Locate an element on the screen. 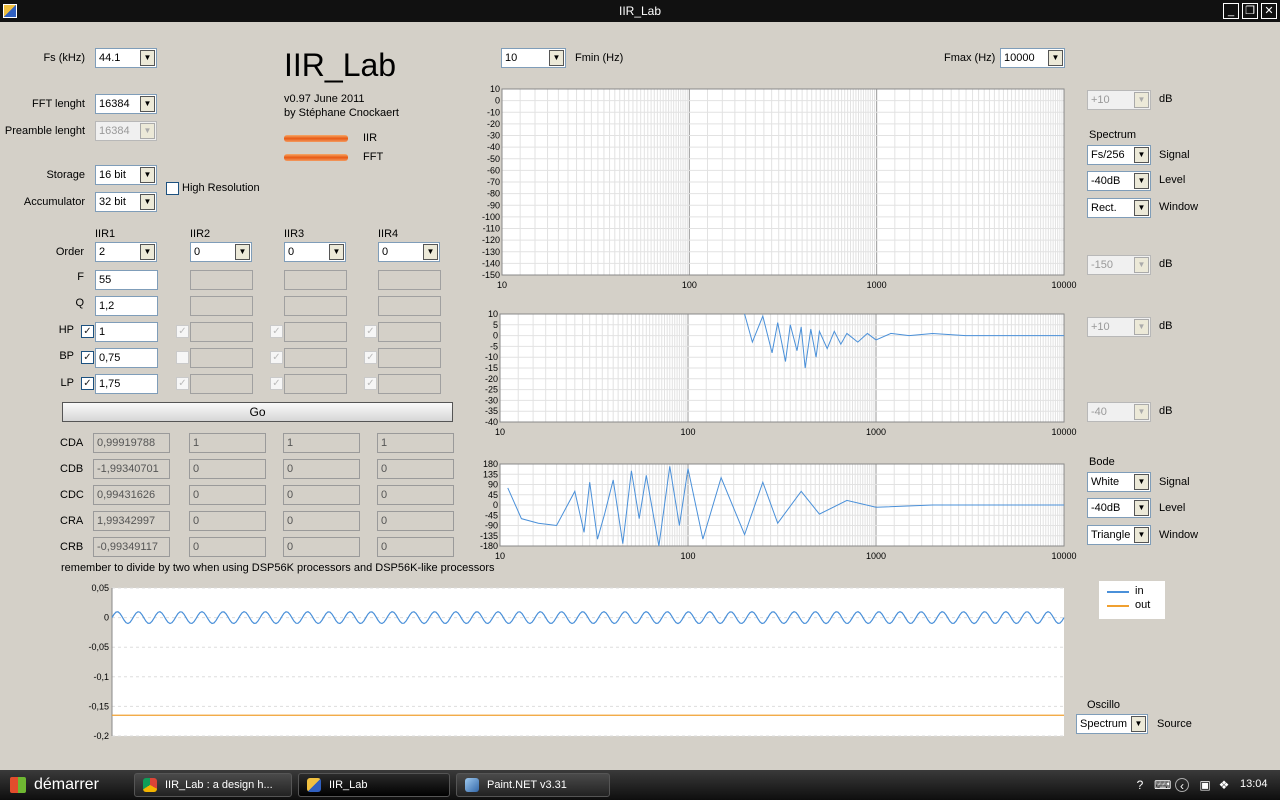 The height and width of the screenshot is (800, 1280). preamble-length-value: 16384 is located at coordinates (114, 131).